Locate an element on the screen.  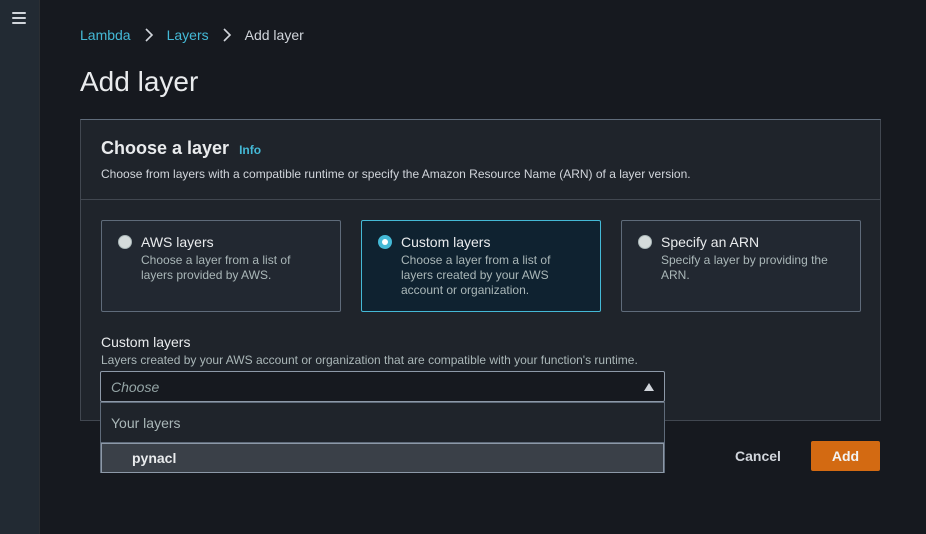
tile-label: Custom layers is located at coordinates (446, 242).